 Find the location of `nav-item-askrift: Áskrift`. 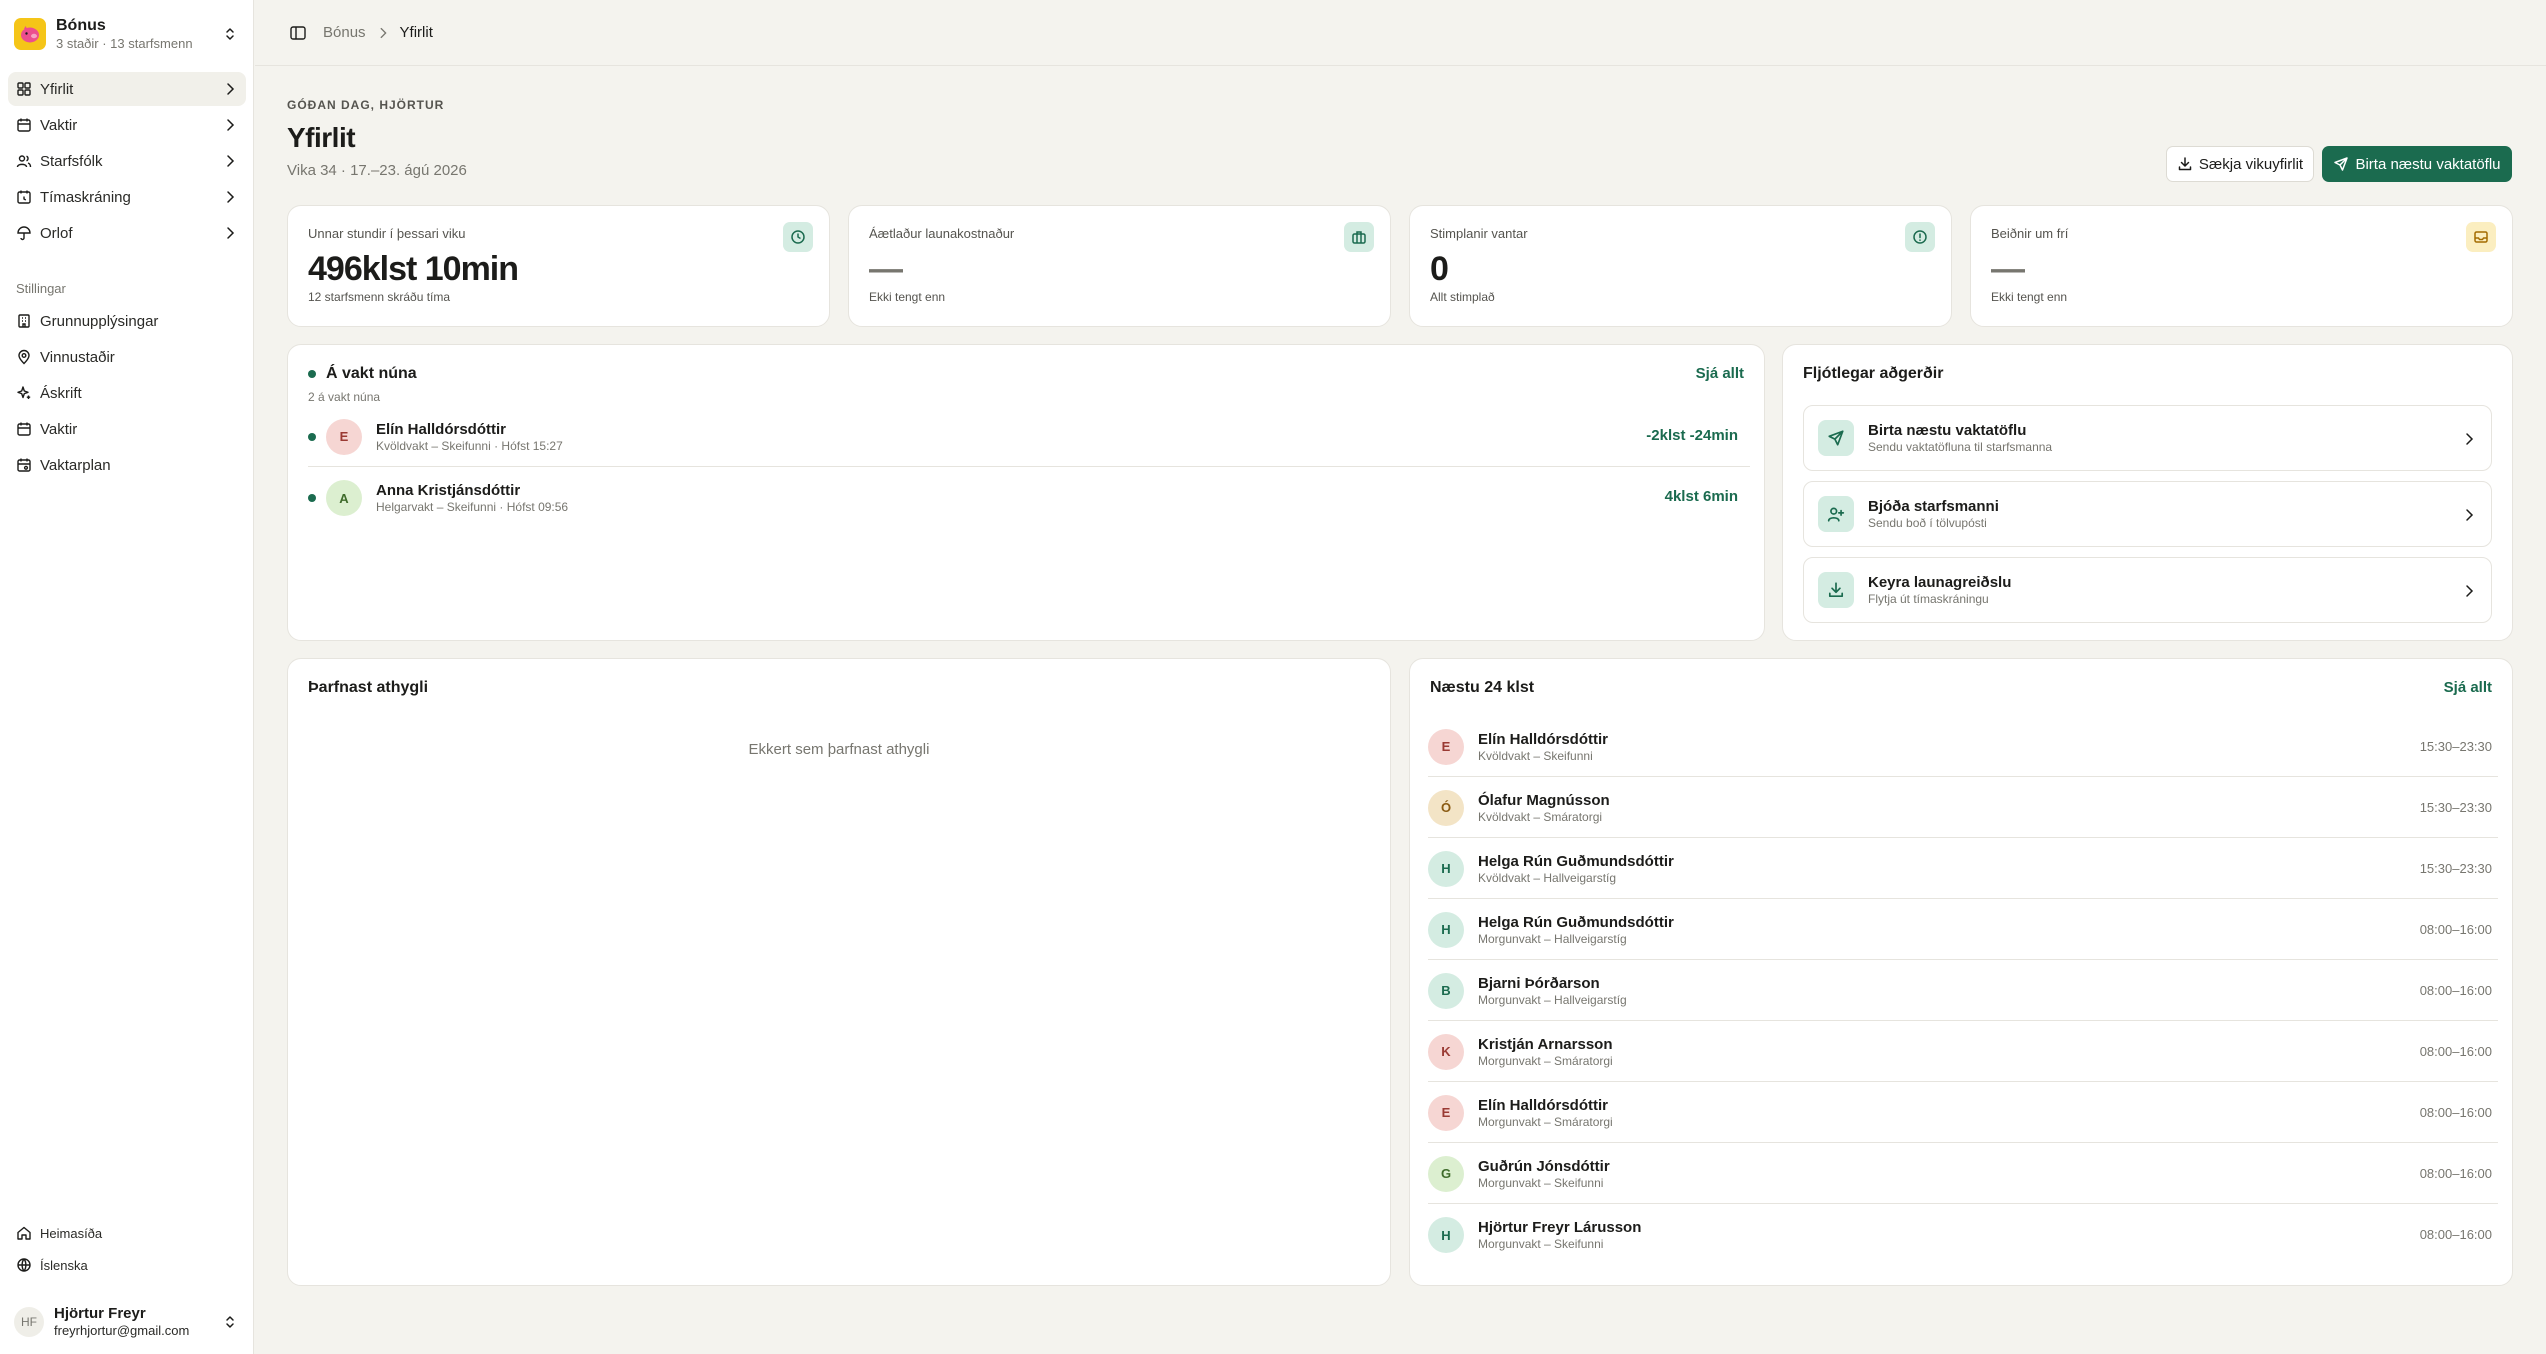

nav-item-askrift: Áskrift is located at coordinates (127, 393).